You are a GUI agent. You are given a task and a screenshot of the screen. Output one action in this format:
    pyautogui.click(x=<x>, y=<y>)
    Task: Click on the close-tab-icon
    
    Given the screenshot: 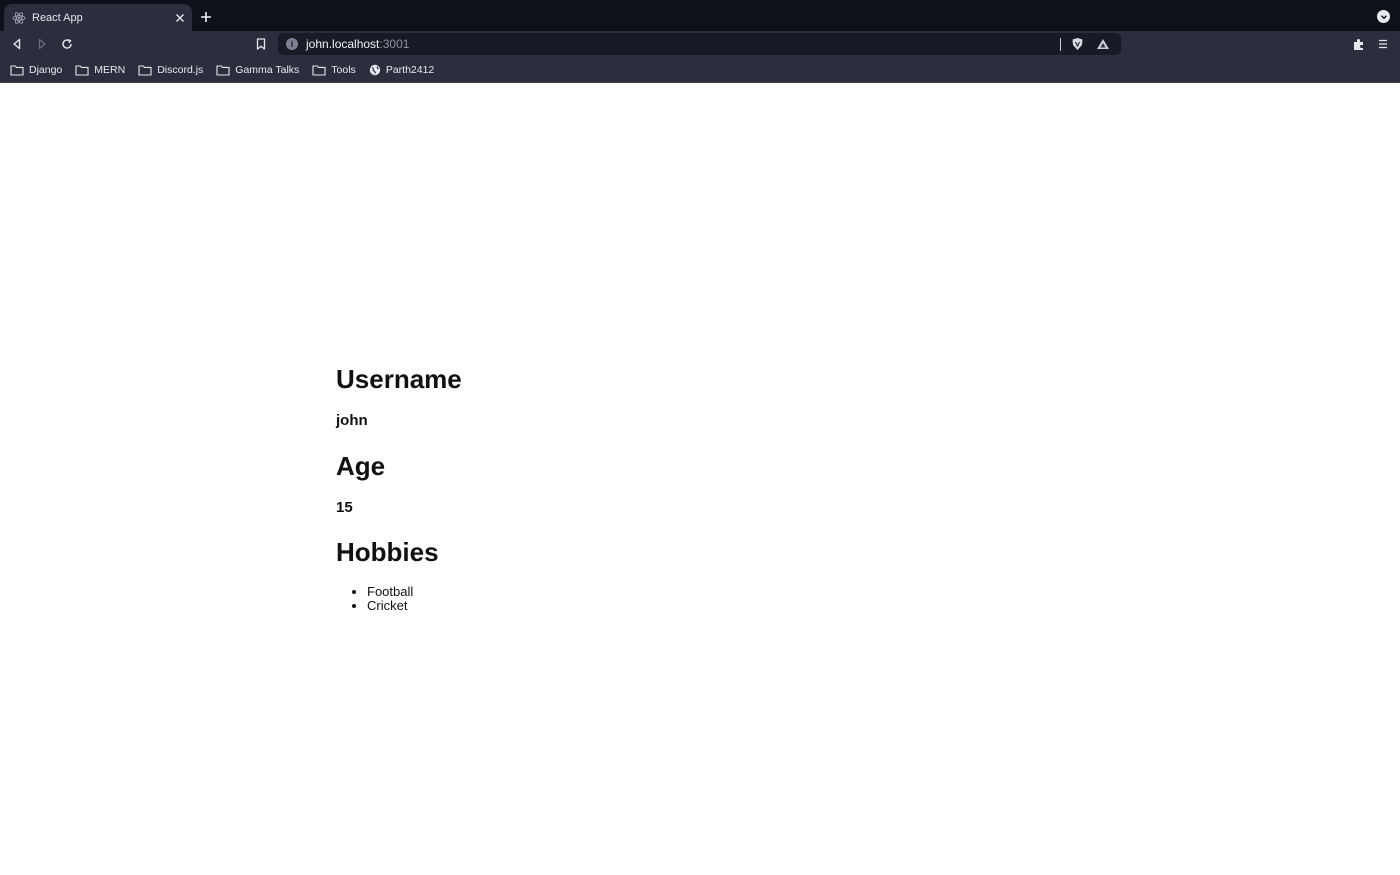 What is the action you would take?
    pyautogui.click(x=180, y=18)
    